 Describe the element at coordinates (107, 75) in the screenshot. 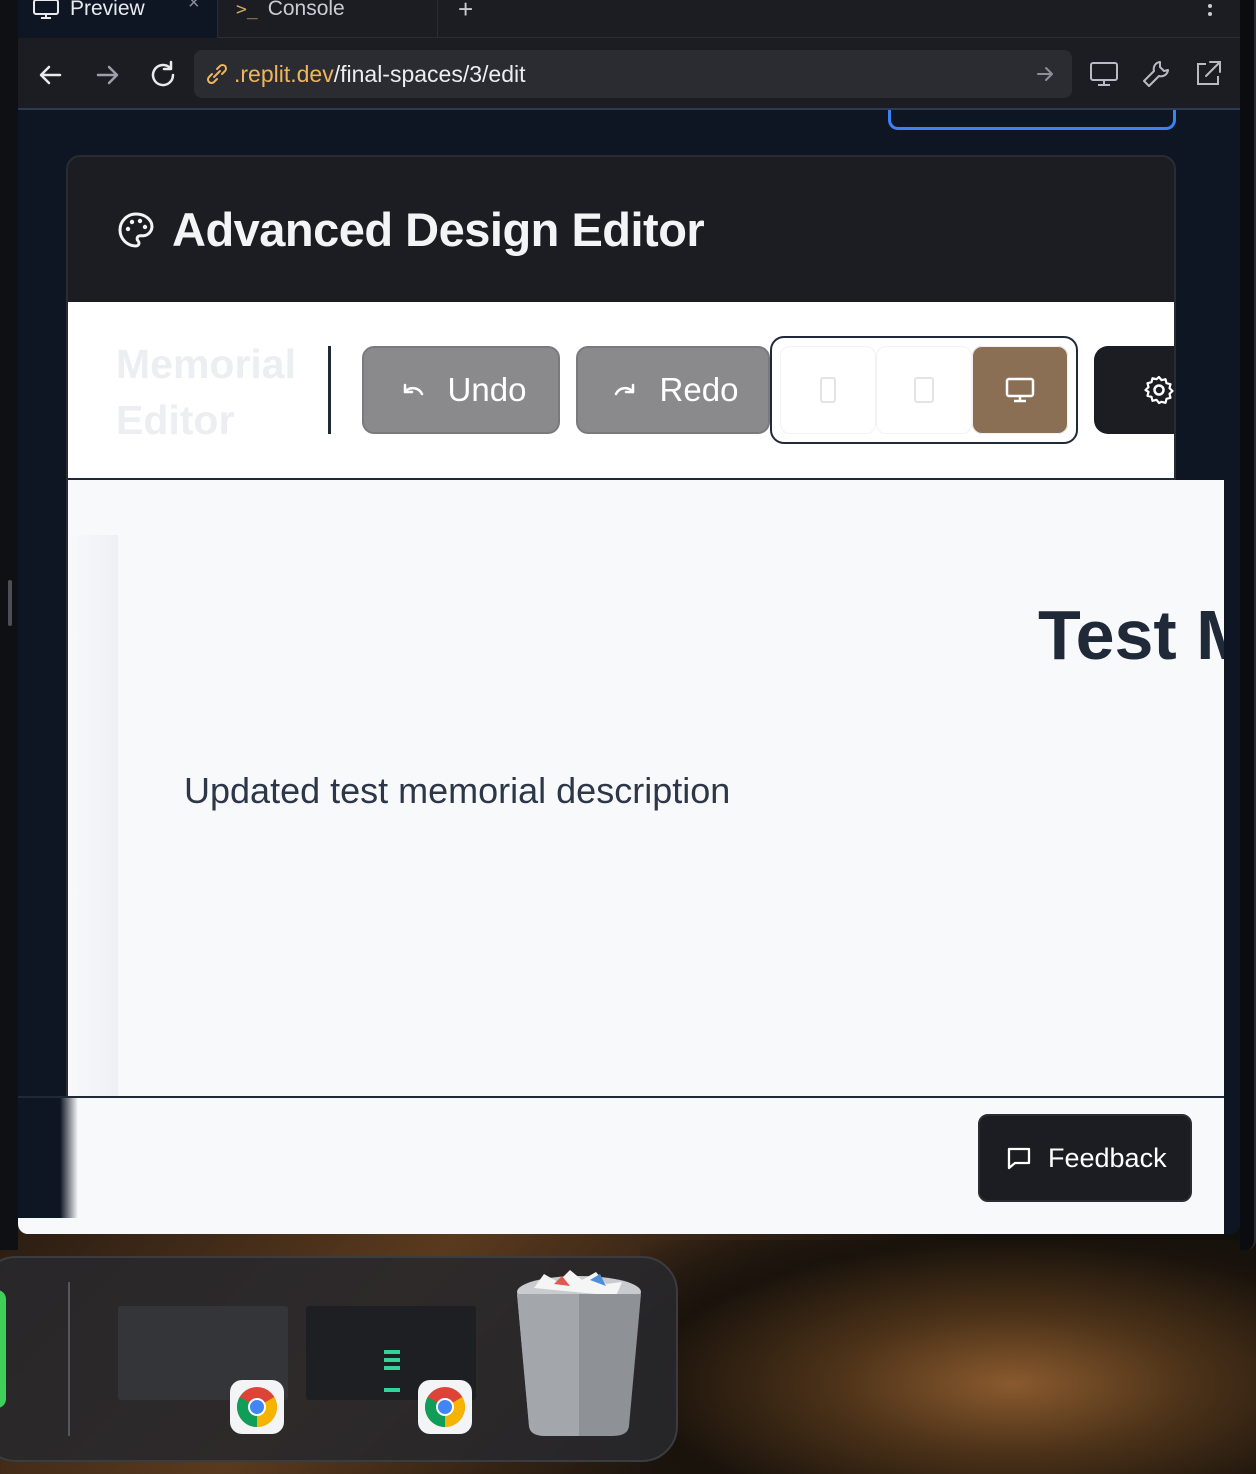

I see `forward-arrow-icon` at that location.